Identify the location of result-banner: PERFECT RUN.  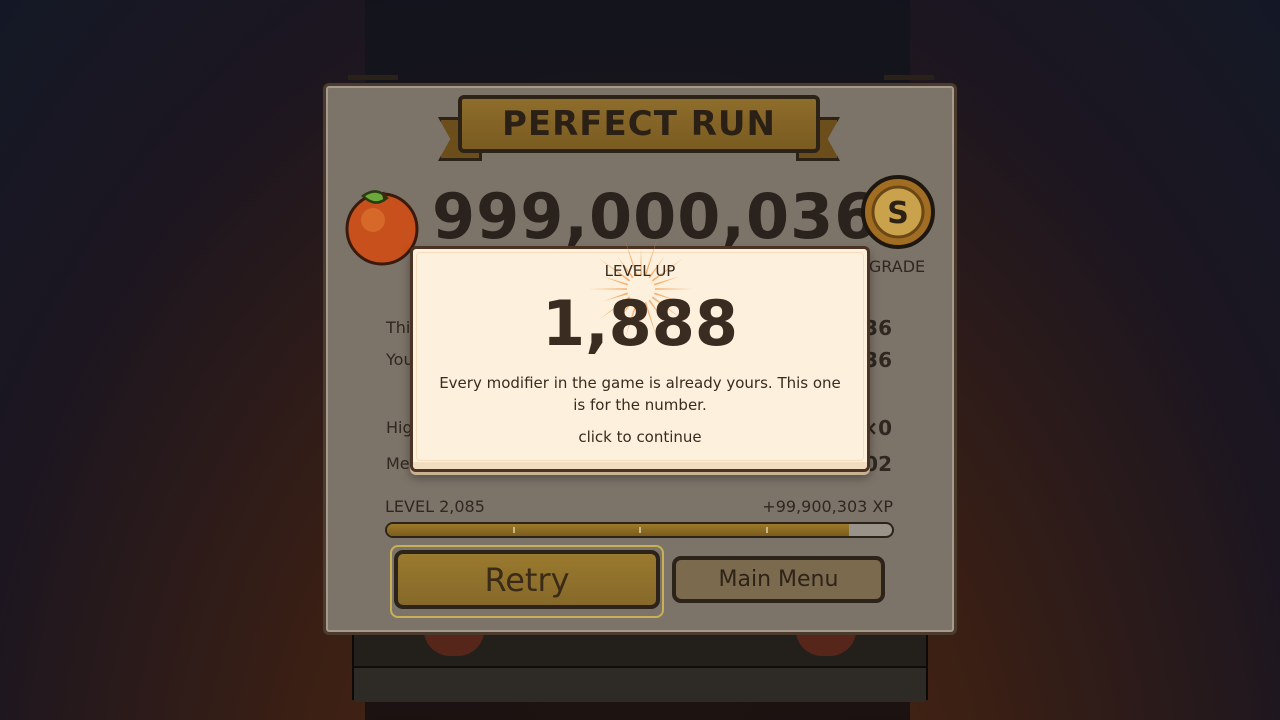
(639, 133).